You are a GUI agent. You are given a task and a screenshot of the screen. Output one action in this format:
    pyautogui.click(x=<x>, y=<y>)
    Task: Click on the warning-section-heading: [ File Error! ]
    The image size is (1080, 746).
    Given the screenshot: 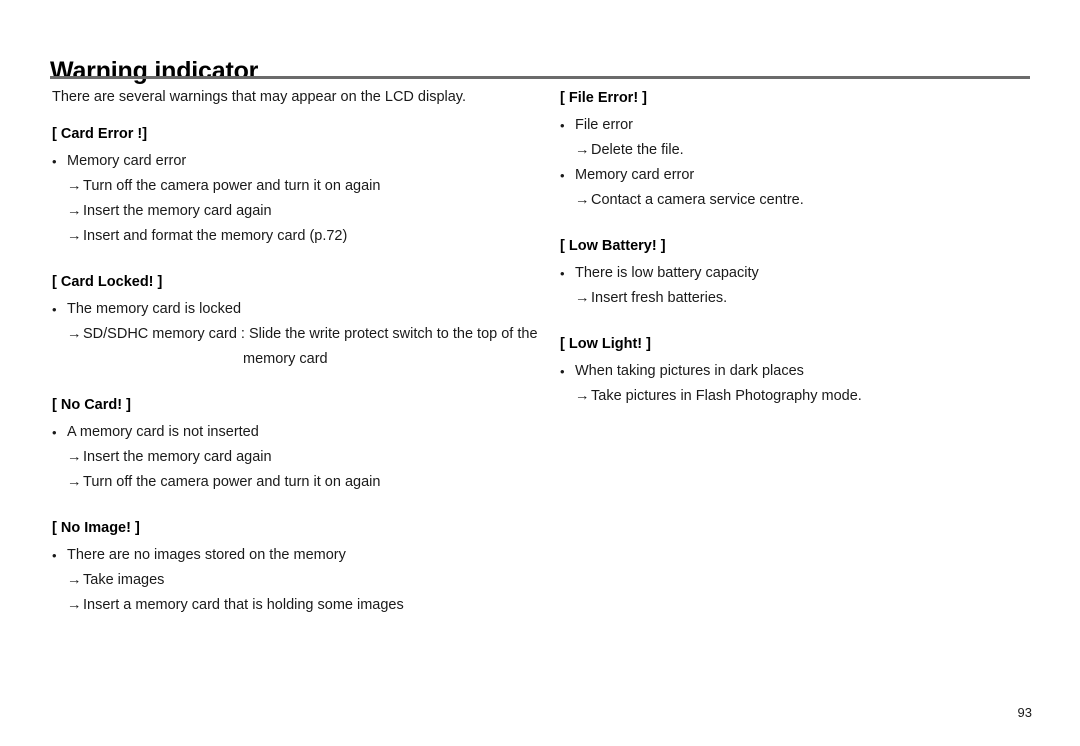 What is the action you would take?
    pyautogui.click(x=604, y=98)
    